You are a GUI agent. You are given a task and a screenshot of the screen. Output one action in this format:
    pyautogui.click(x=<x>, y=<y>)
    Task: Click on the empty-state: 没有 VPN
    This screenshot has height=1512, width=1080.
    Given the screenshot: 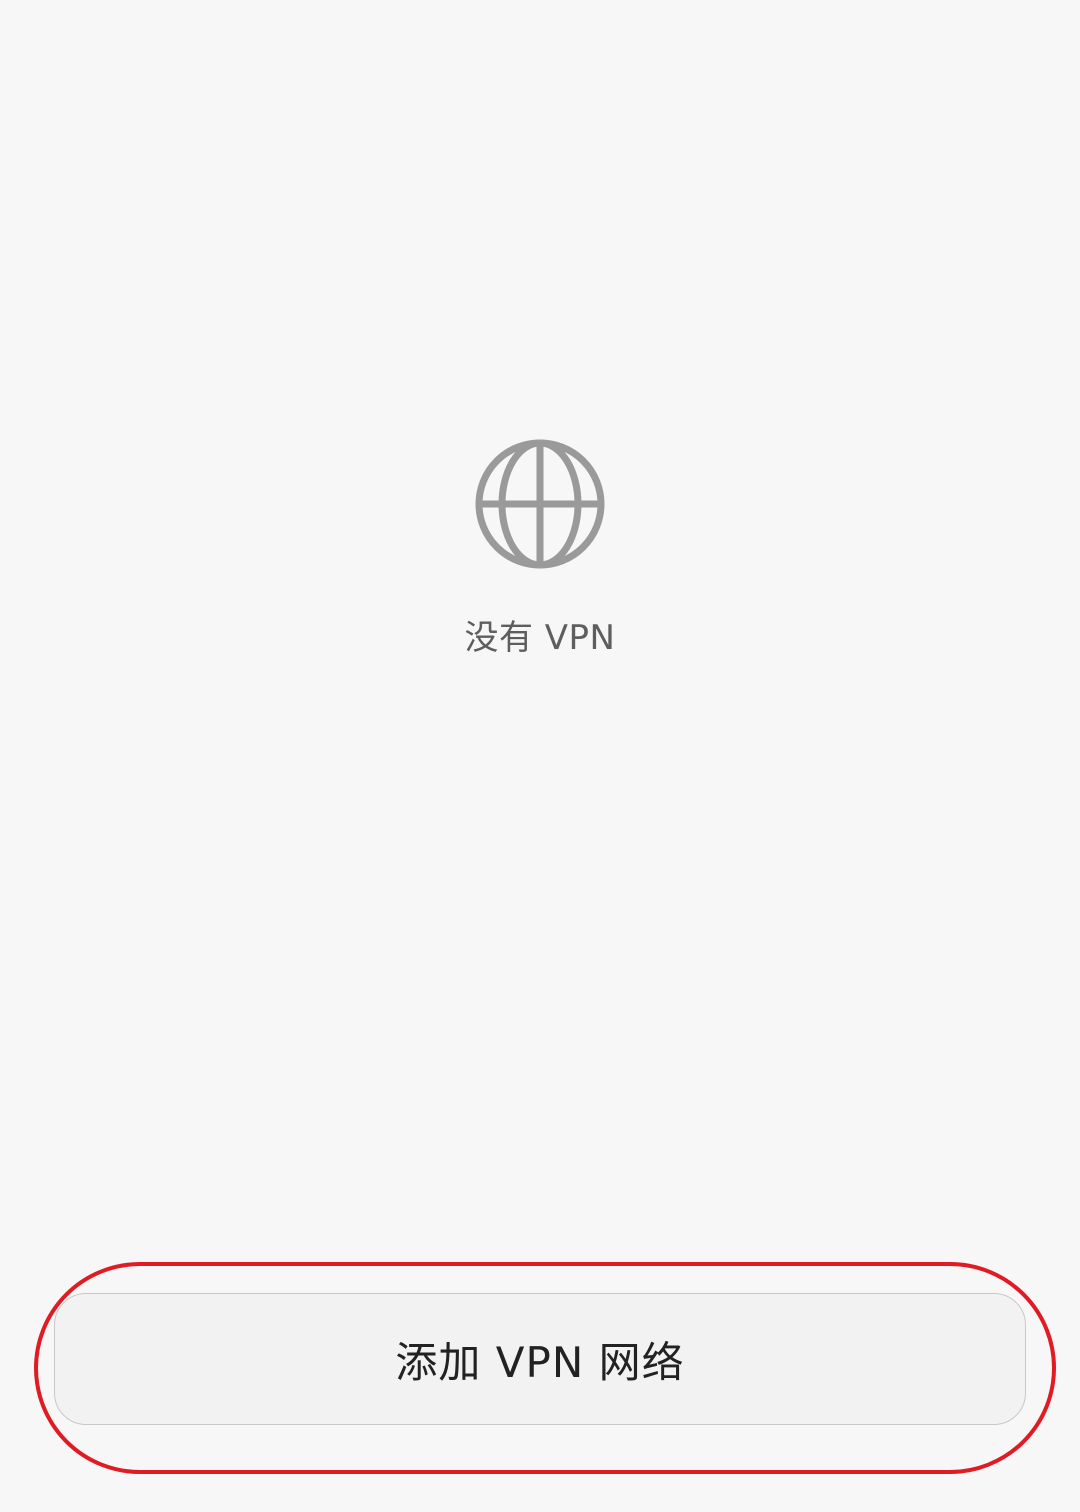 What is the action you would take?
    pyautogui.click(x=540, y=548)
    